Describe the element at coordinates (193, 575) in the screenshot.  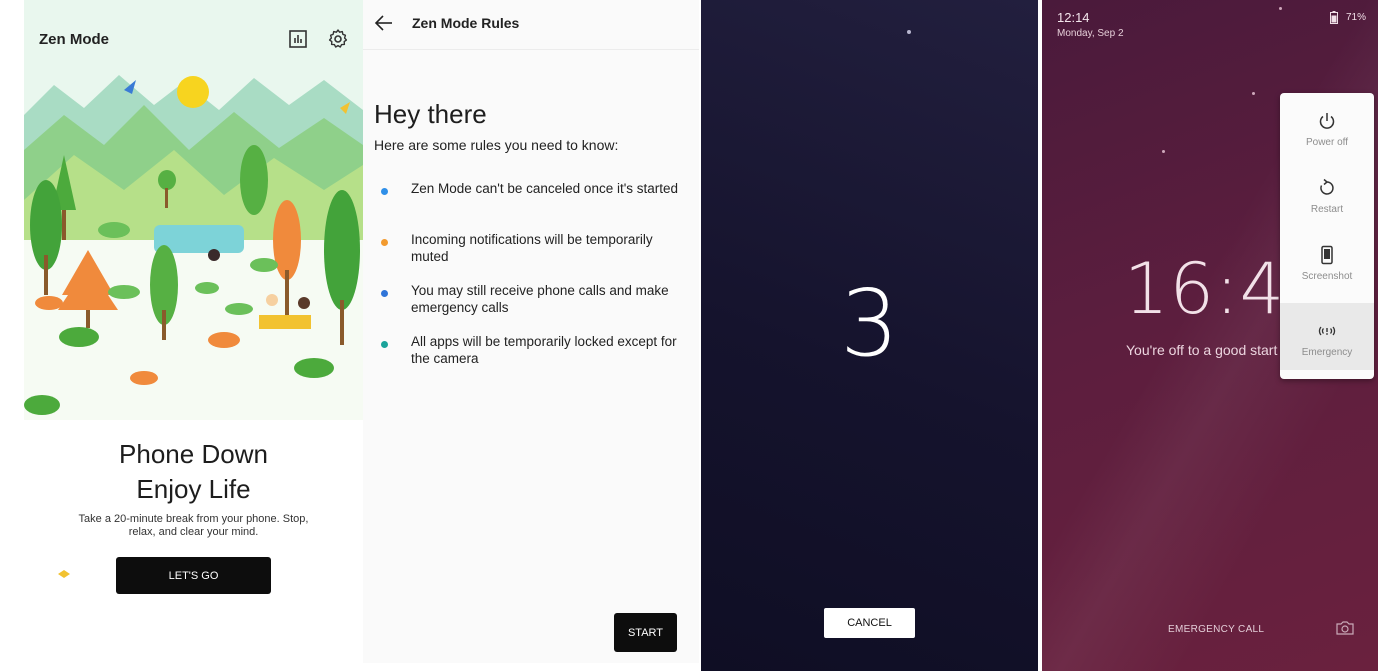
I see `lets-go-button: LET'S GO` at that location.